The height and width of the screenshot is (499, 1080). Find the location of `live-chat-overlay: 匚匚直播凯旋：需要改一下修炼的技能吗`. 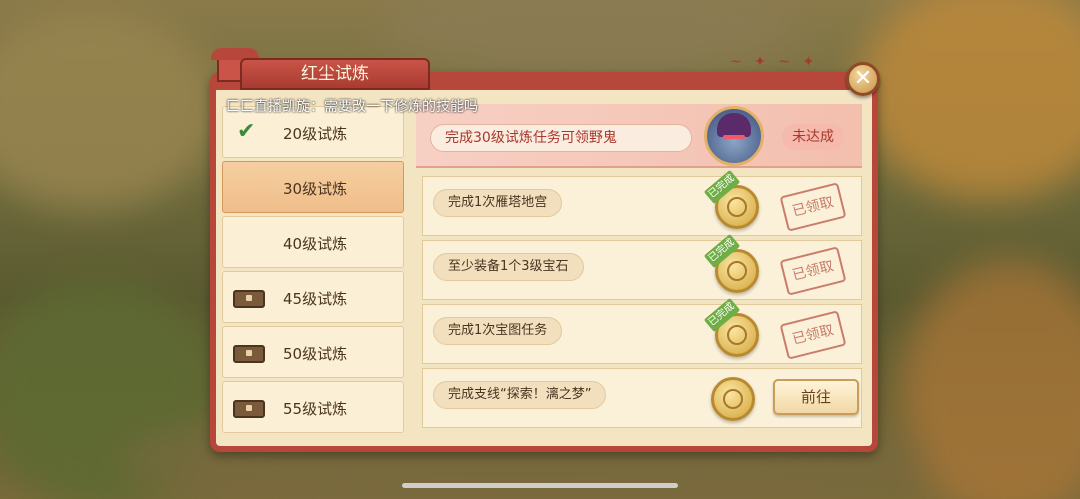

live-chat-overlay: 匚匚直播凯旋：需要改一下修炼的技能吗 is located at coordinates (352, 107).